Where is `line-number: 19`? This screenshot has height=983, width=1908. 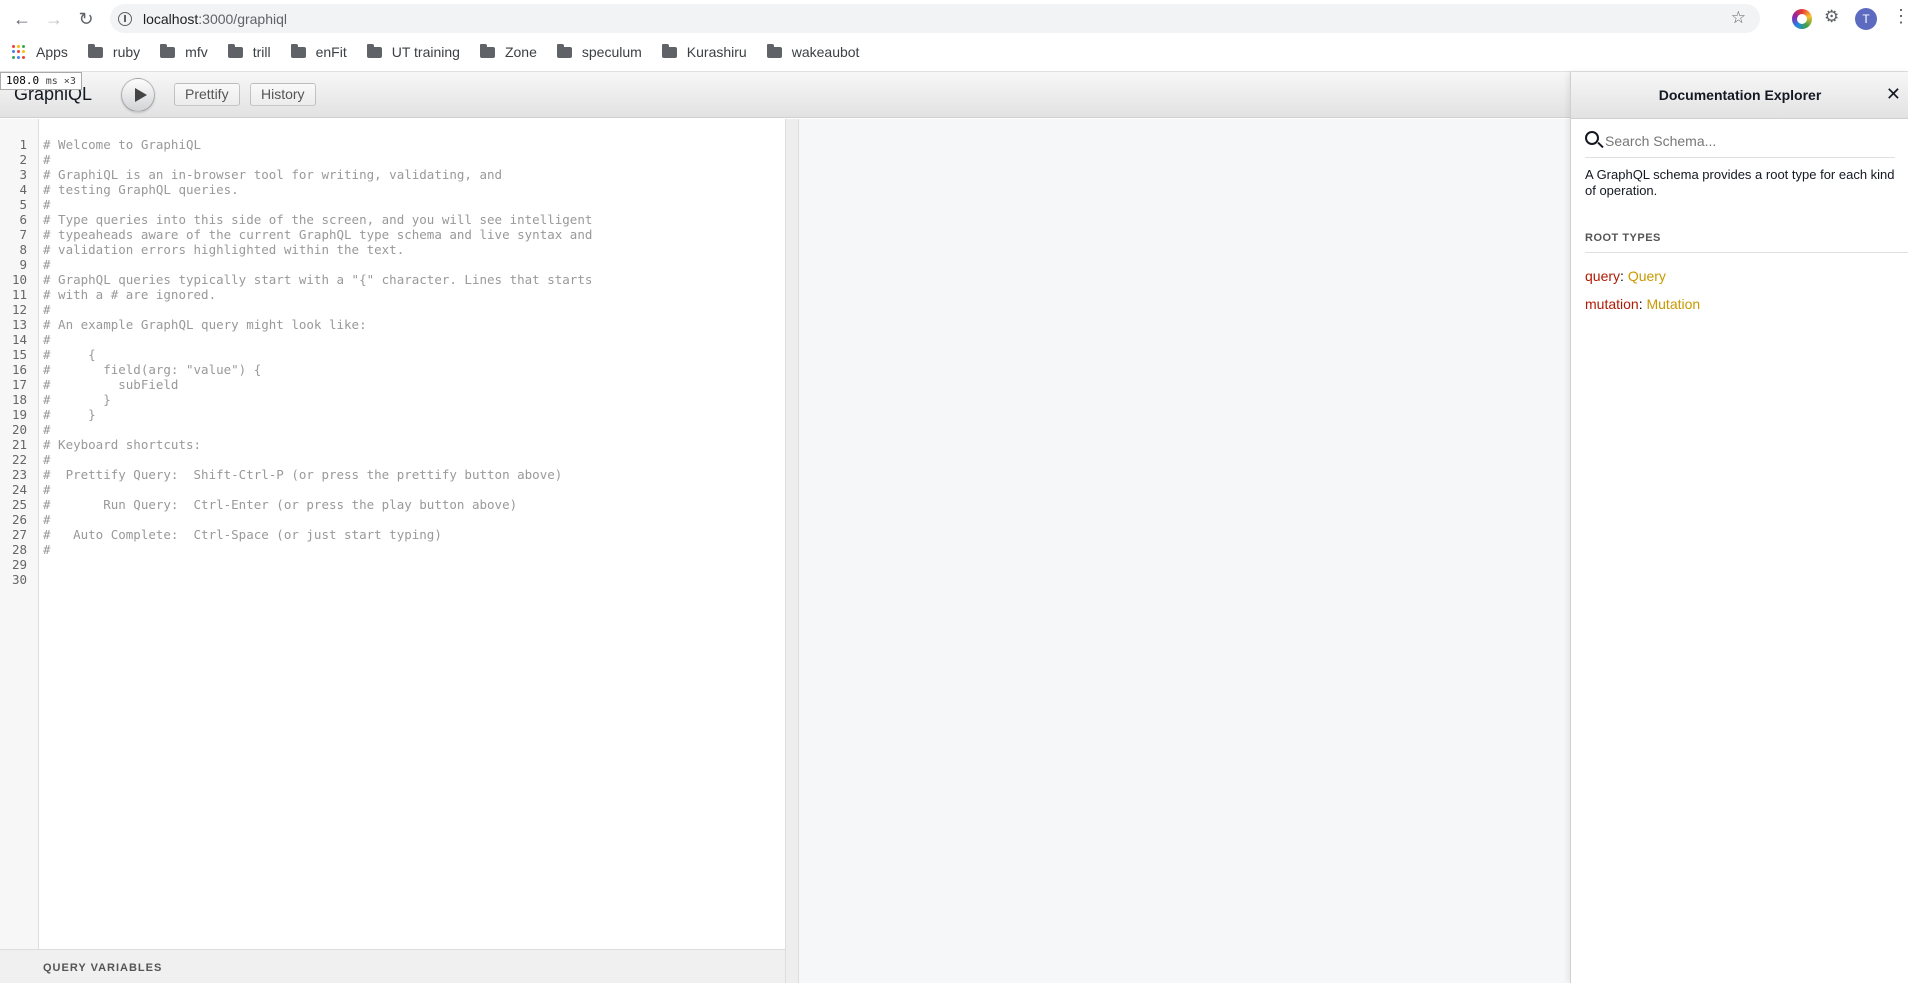
line-number: 19 is located at coordinates (19, 414).